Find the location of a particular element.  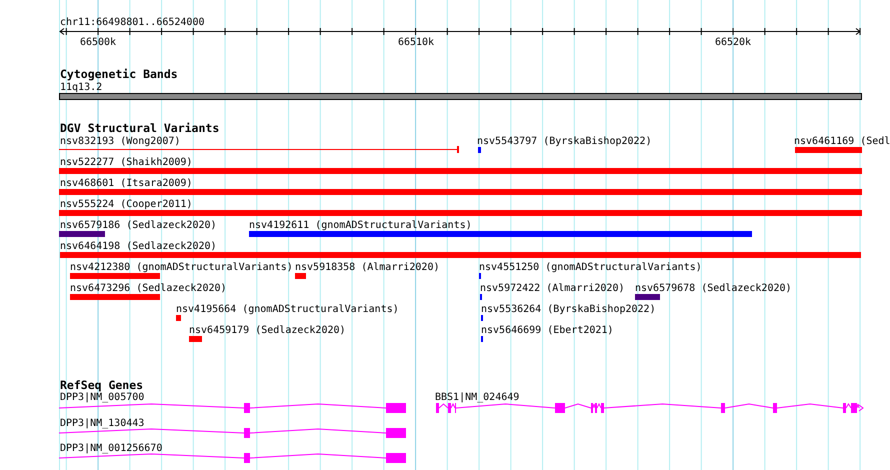

feature-label: nsv522277 (Shaikh2009) is located at coordinates (126, 162).